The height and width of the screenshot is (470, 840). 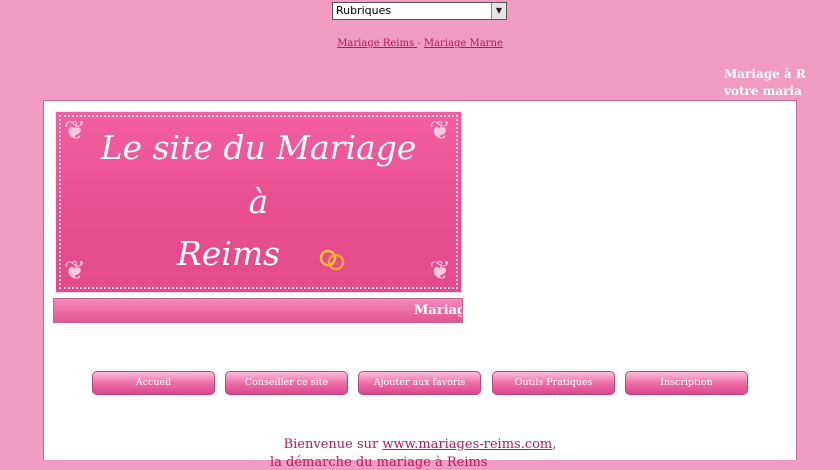 I want to click on banner-title-line-1: Le site du Mariage, so click(x=258, y=147).